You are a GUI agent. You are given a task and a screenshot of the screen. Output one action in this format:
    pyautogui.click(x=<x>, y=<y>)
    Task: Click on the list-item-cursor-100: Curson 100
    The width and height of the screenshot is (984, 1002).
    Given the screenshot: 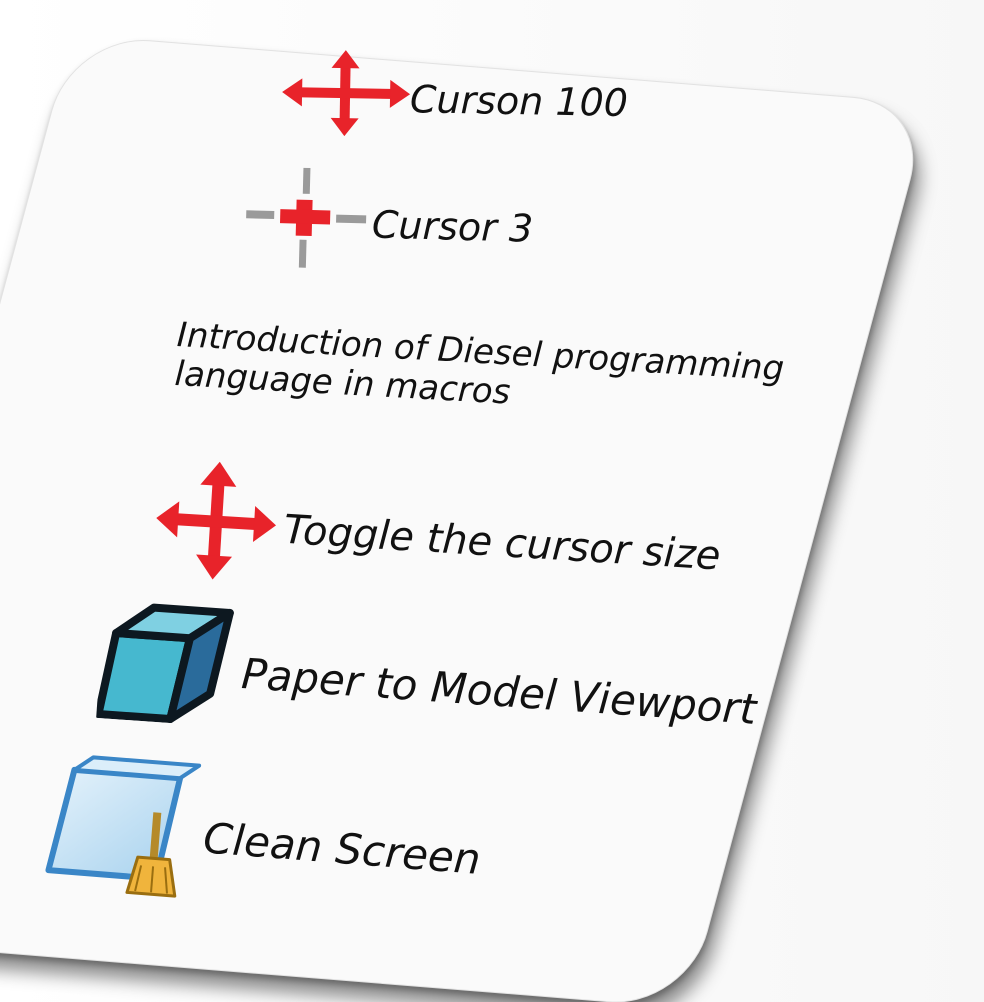 What is the action you would take?
    pyautogui.click(x=455, y=99)
    